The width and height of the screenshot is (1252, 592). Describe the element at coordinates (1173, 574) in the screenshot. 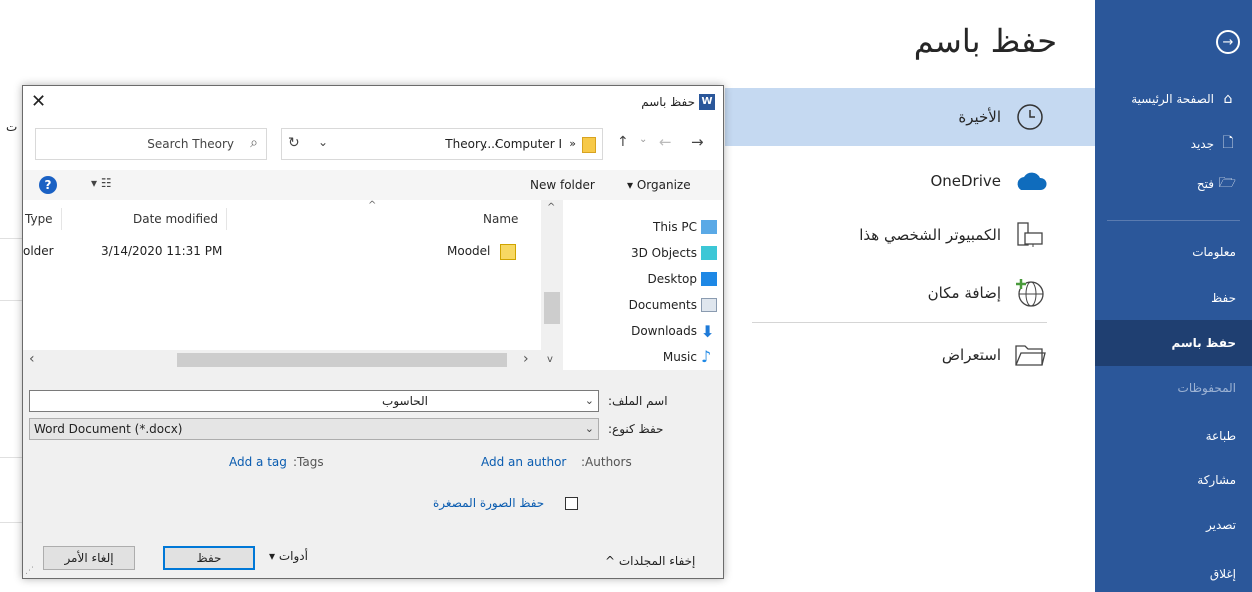

I see `sidebar-item-close: إغلاق` at that location.